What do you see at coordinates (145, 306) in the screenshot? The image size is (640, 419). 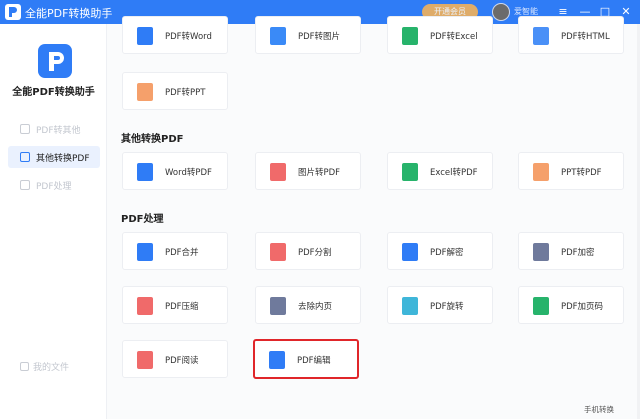 I see `compress-icon` at bounding box center [145, 306].